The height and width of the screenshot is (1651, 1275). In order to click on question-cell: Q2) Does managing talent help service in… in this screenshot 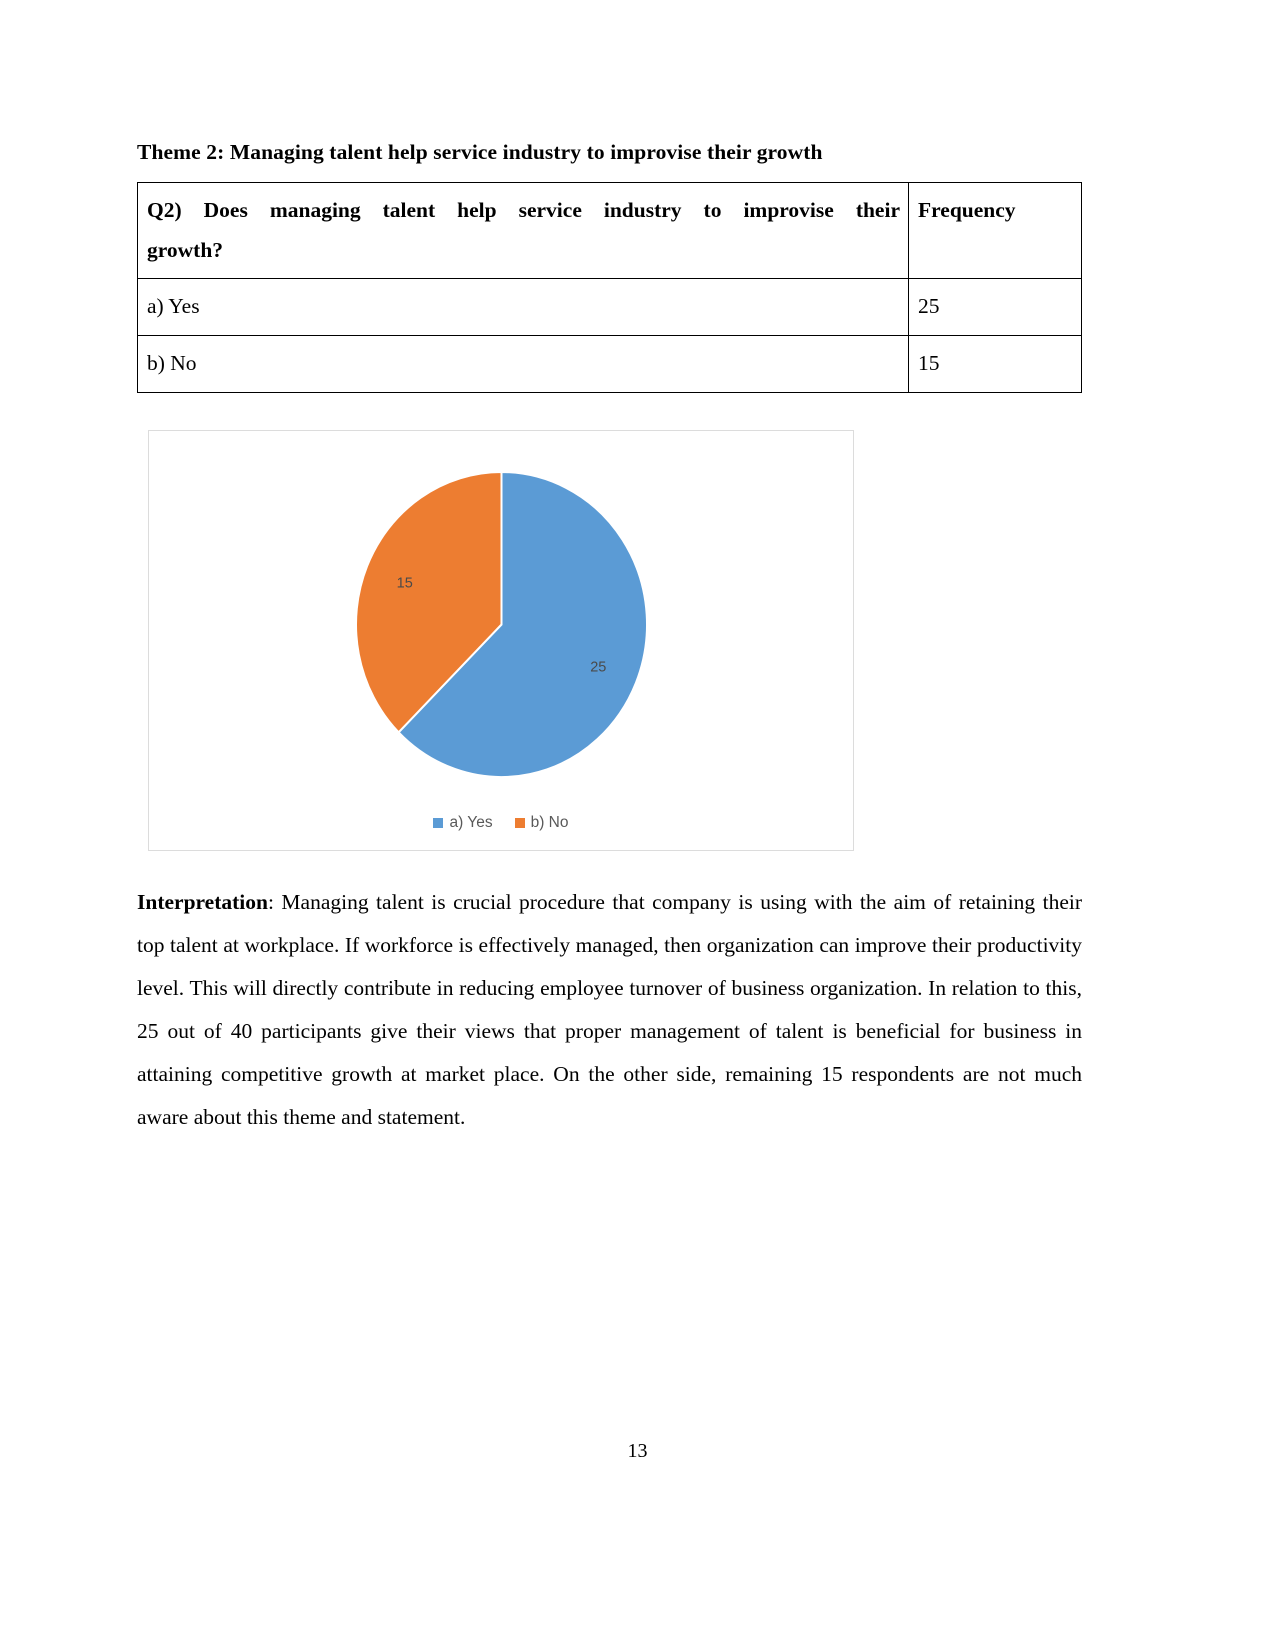, I will do `click(523, 230)`.